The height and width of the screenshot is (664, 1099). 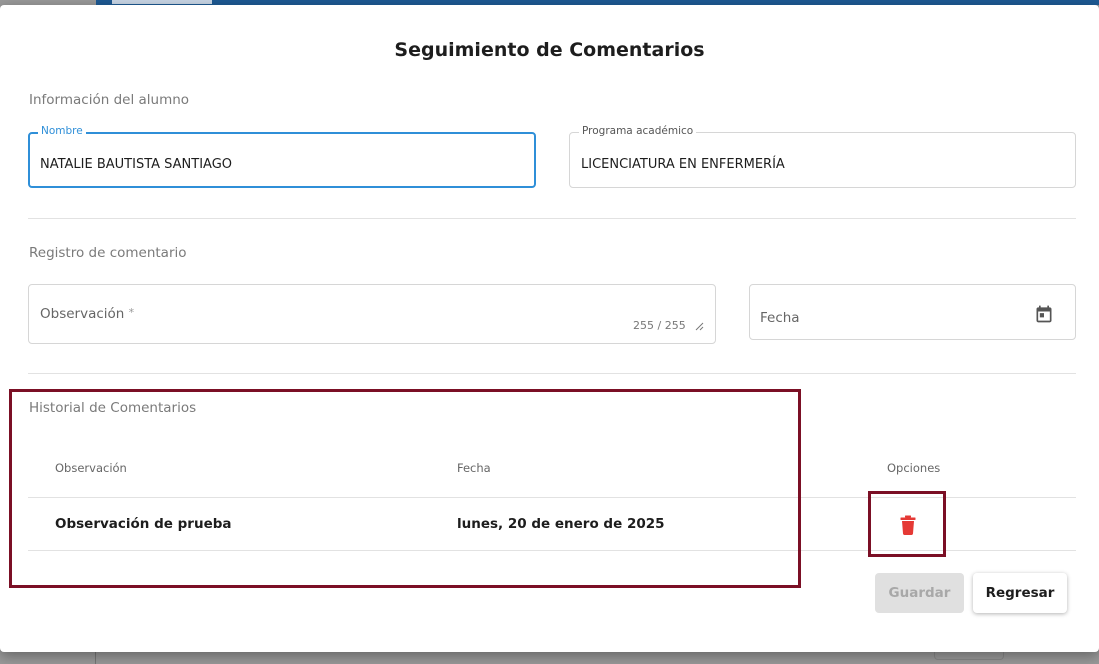 What do you see at coordinates (372, 314) in the screenshot?
I see `observation-field: Observación * 255 / 255` at bounding box center [372, 314].